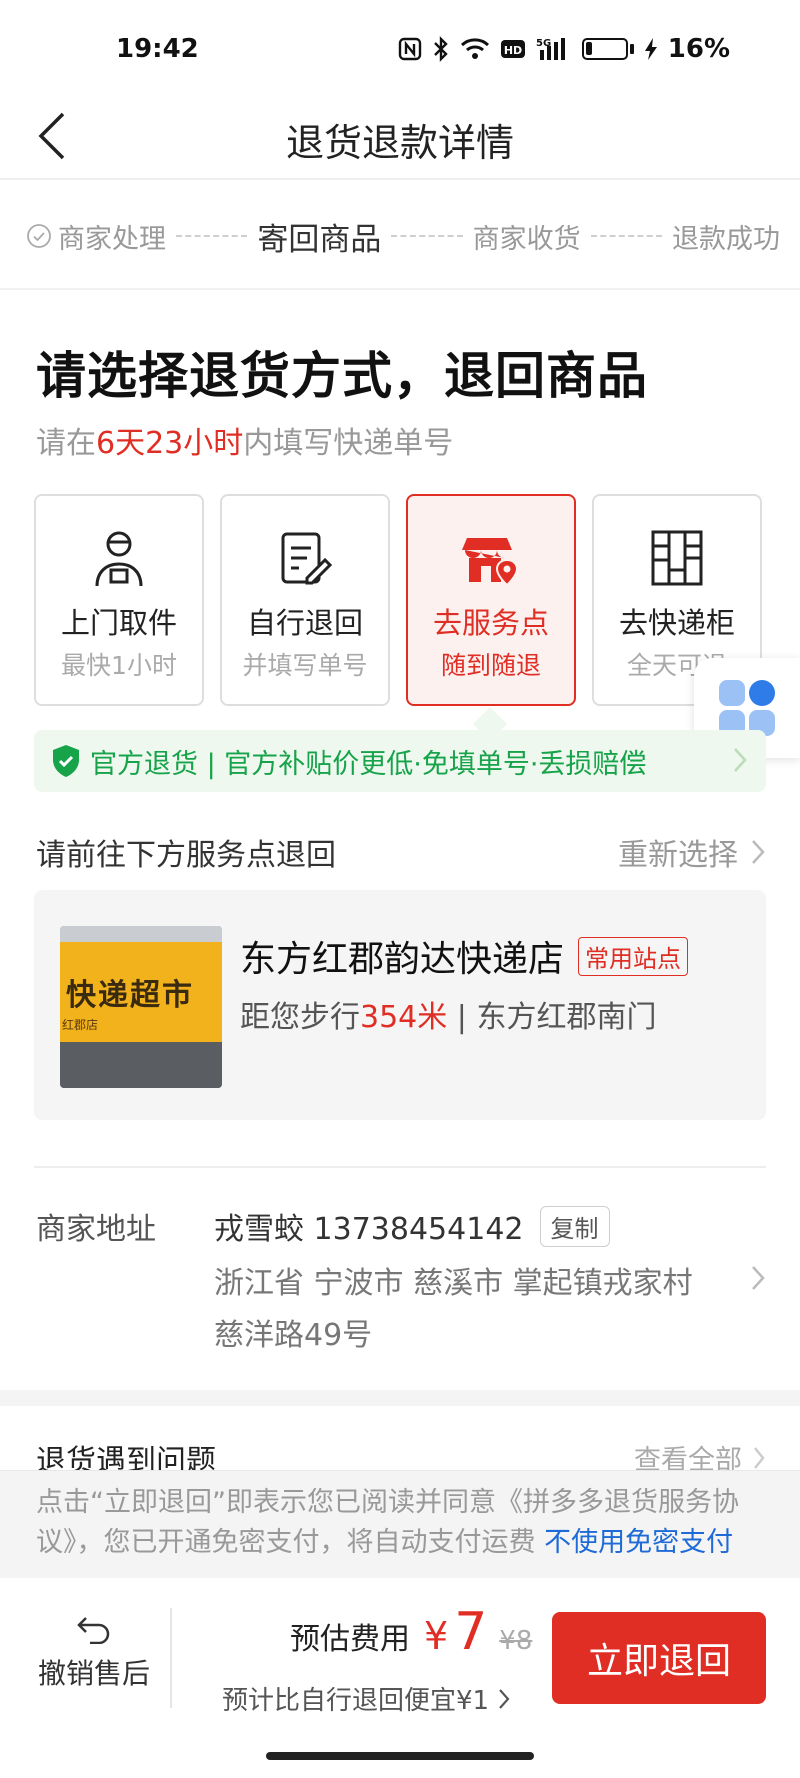 The height and width of the screenshot is (1778, 800). I want to click on step-label: 商家处理, so click(112, 239).